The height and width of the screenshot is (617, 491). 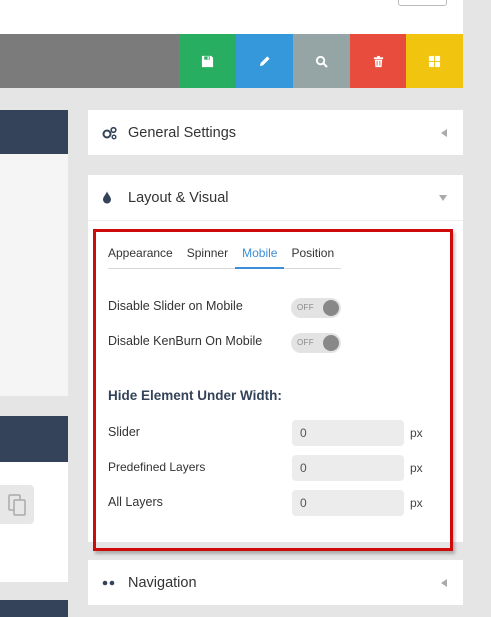 I want to click on predefined-layers-input, so click(x=348, y=468).